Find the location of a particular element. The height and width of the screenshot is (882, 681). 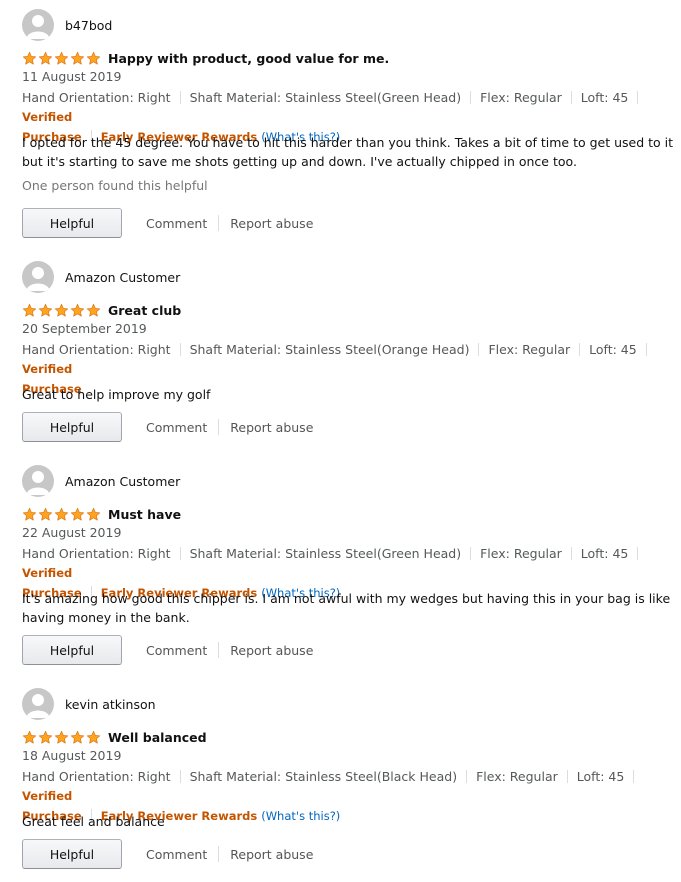

rating-line: Happy with product, good value for me. is located at coordinates (205, 58).